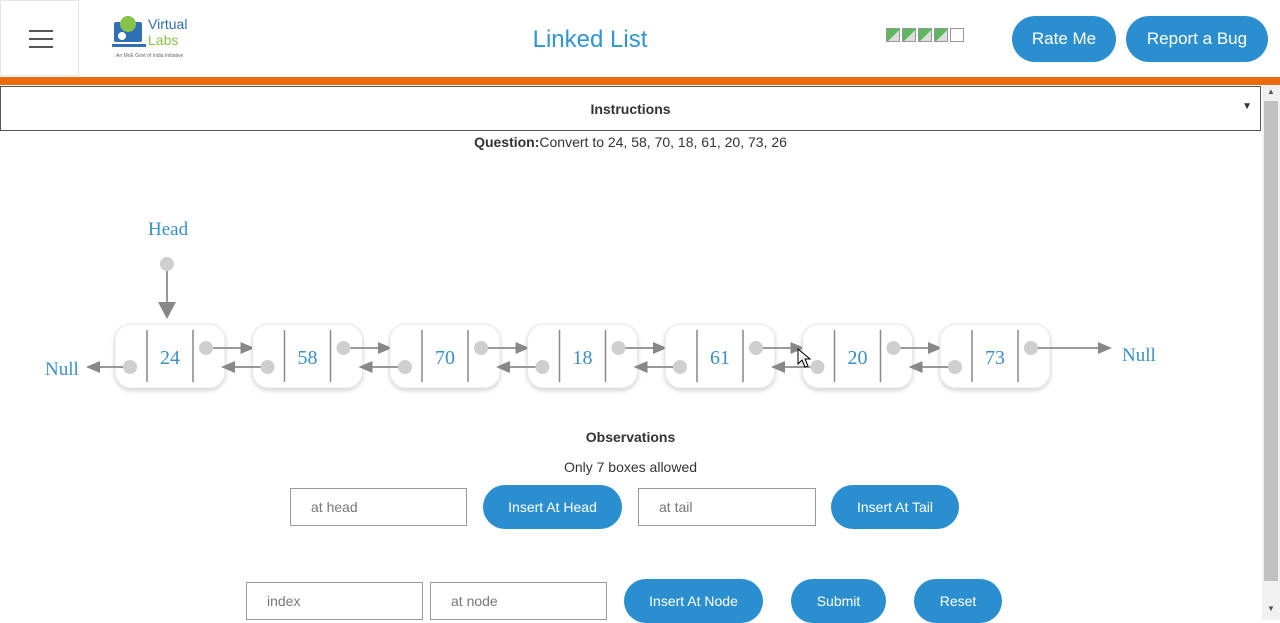 This screenshot has height=623, width=1280. Describe the element at coordinates (727, 507) in the screenshot. I see `at-tail-input` at that location.